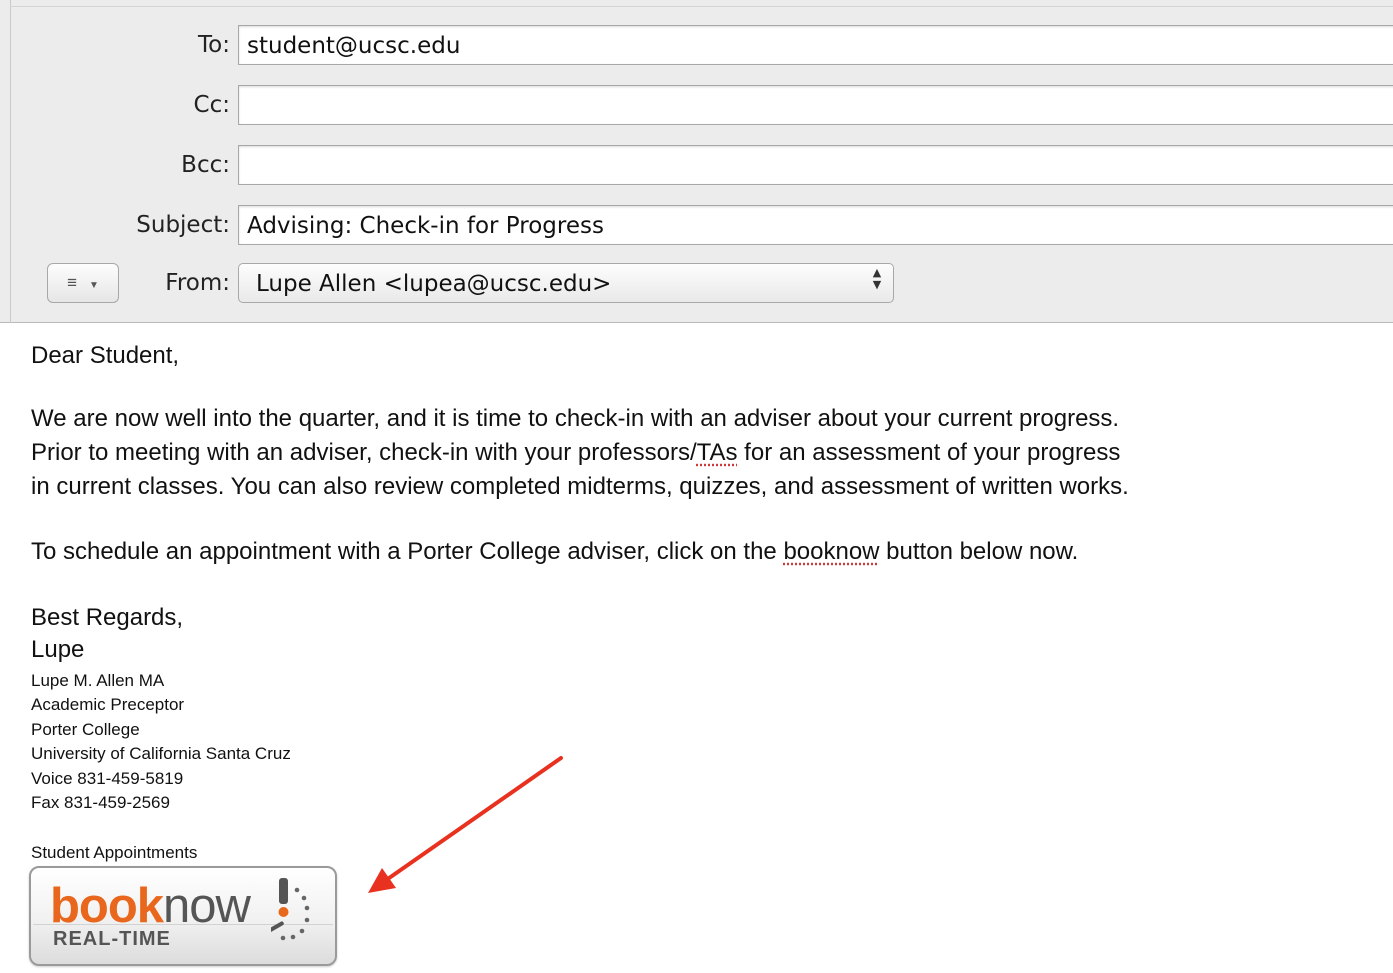 The height and width of the screenshot is (973, 1393). Describe the element at coordinates (107, 617) in the screenshot. I see `closing: Best Regards,` at that location.